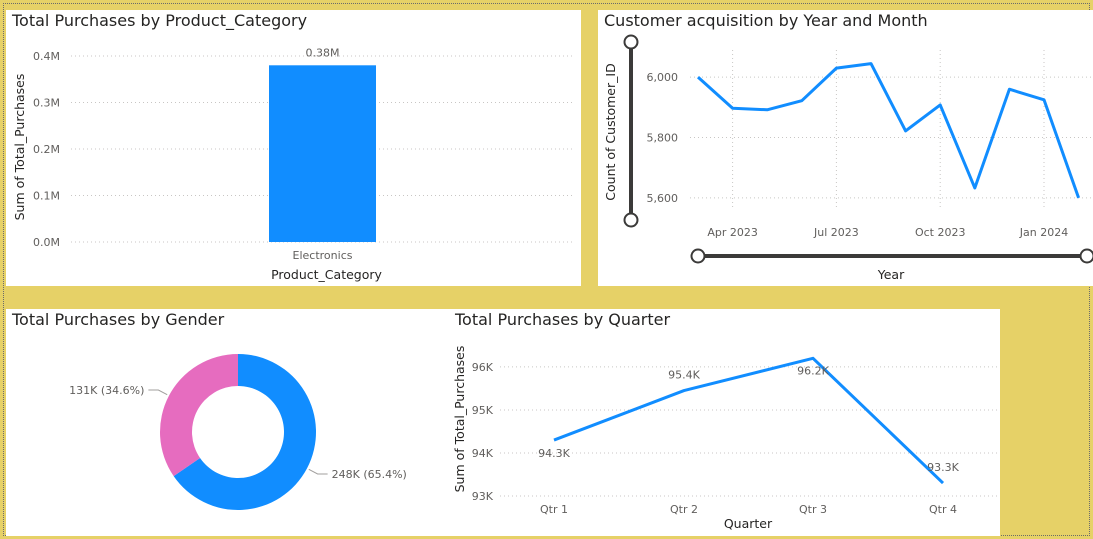 The image size is (1093, 539). Describe the element at coordinates (46, 196) in the screenshot. I see `y-tick-label: 0.1M` at that location.